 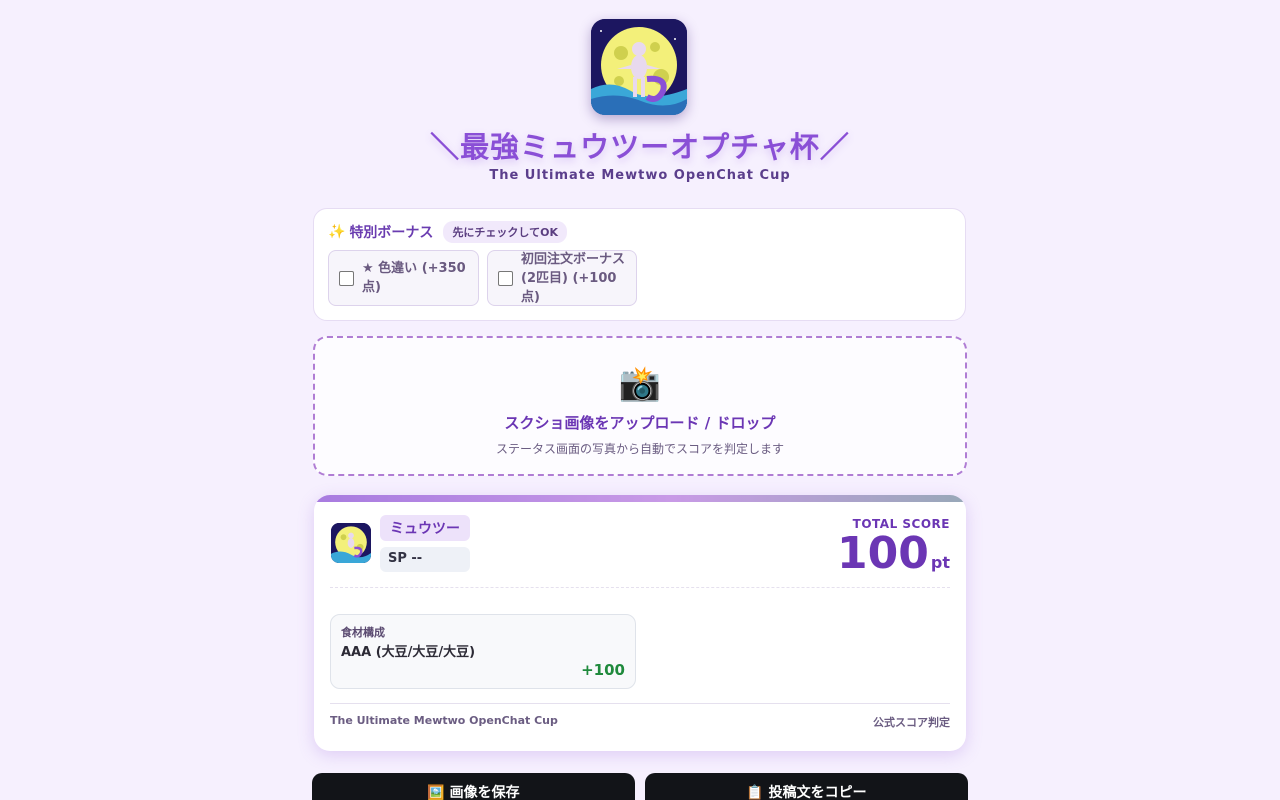 I want to click on total-score-value: 100, so click(x=883, y=553).